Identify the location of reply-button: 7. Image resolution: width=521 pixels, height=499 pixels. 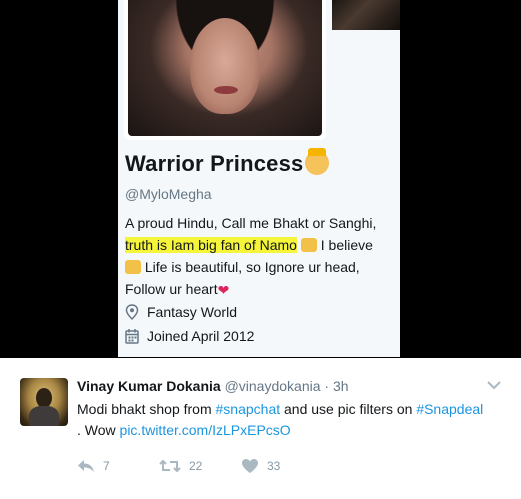
(118, 466).